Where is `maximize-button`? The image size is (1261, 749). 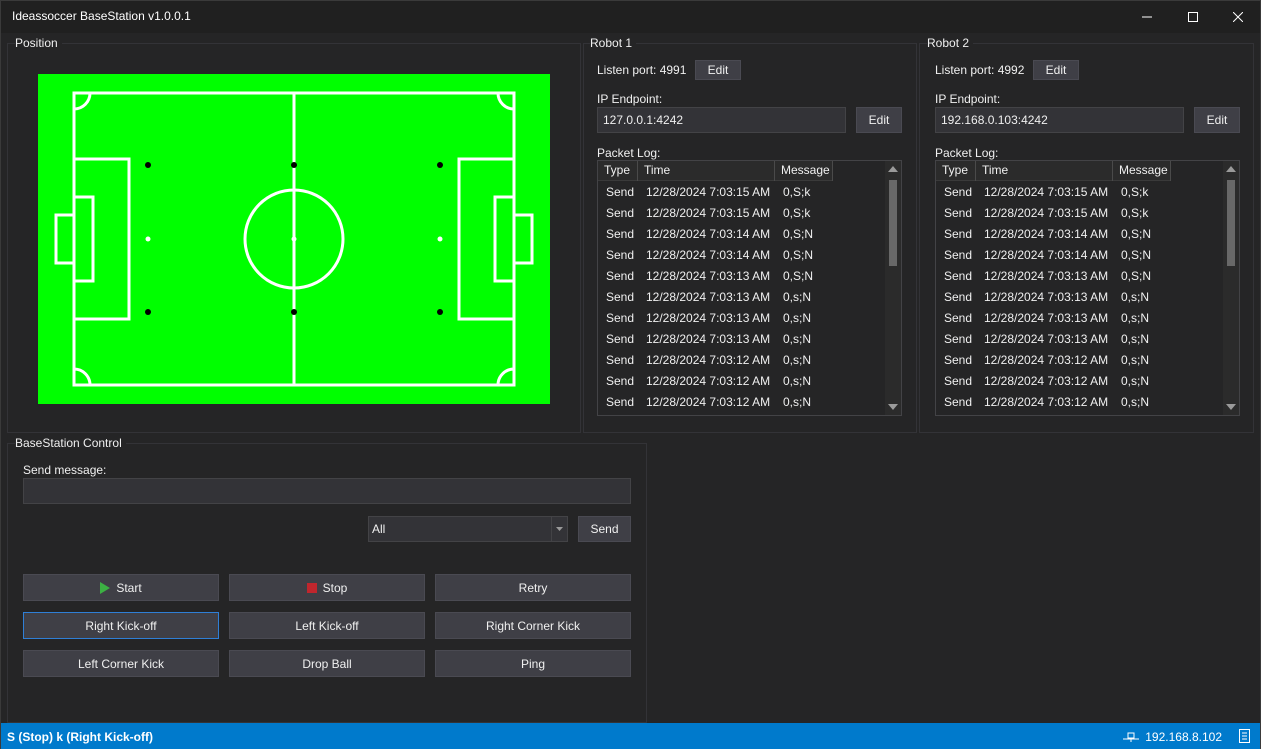 maximize-button is located at coordinates (1193, 17).